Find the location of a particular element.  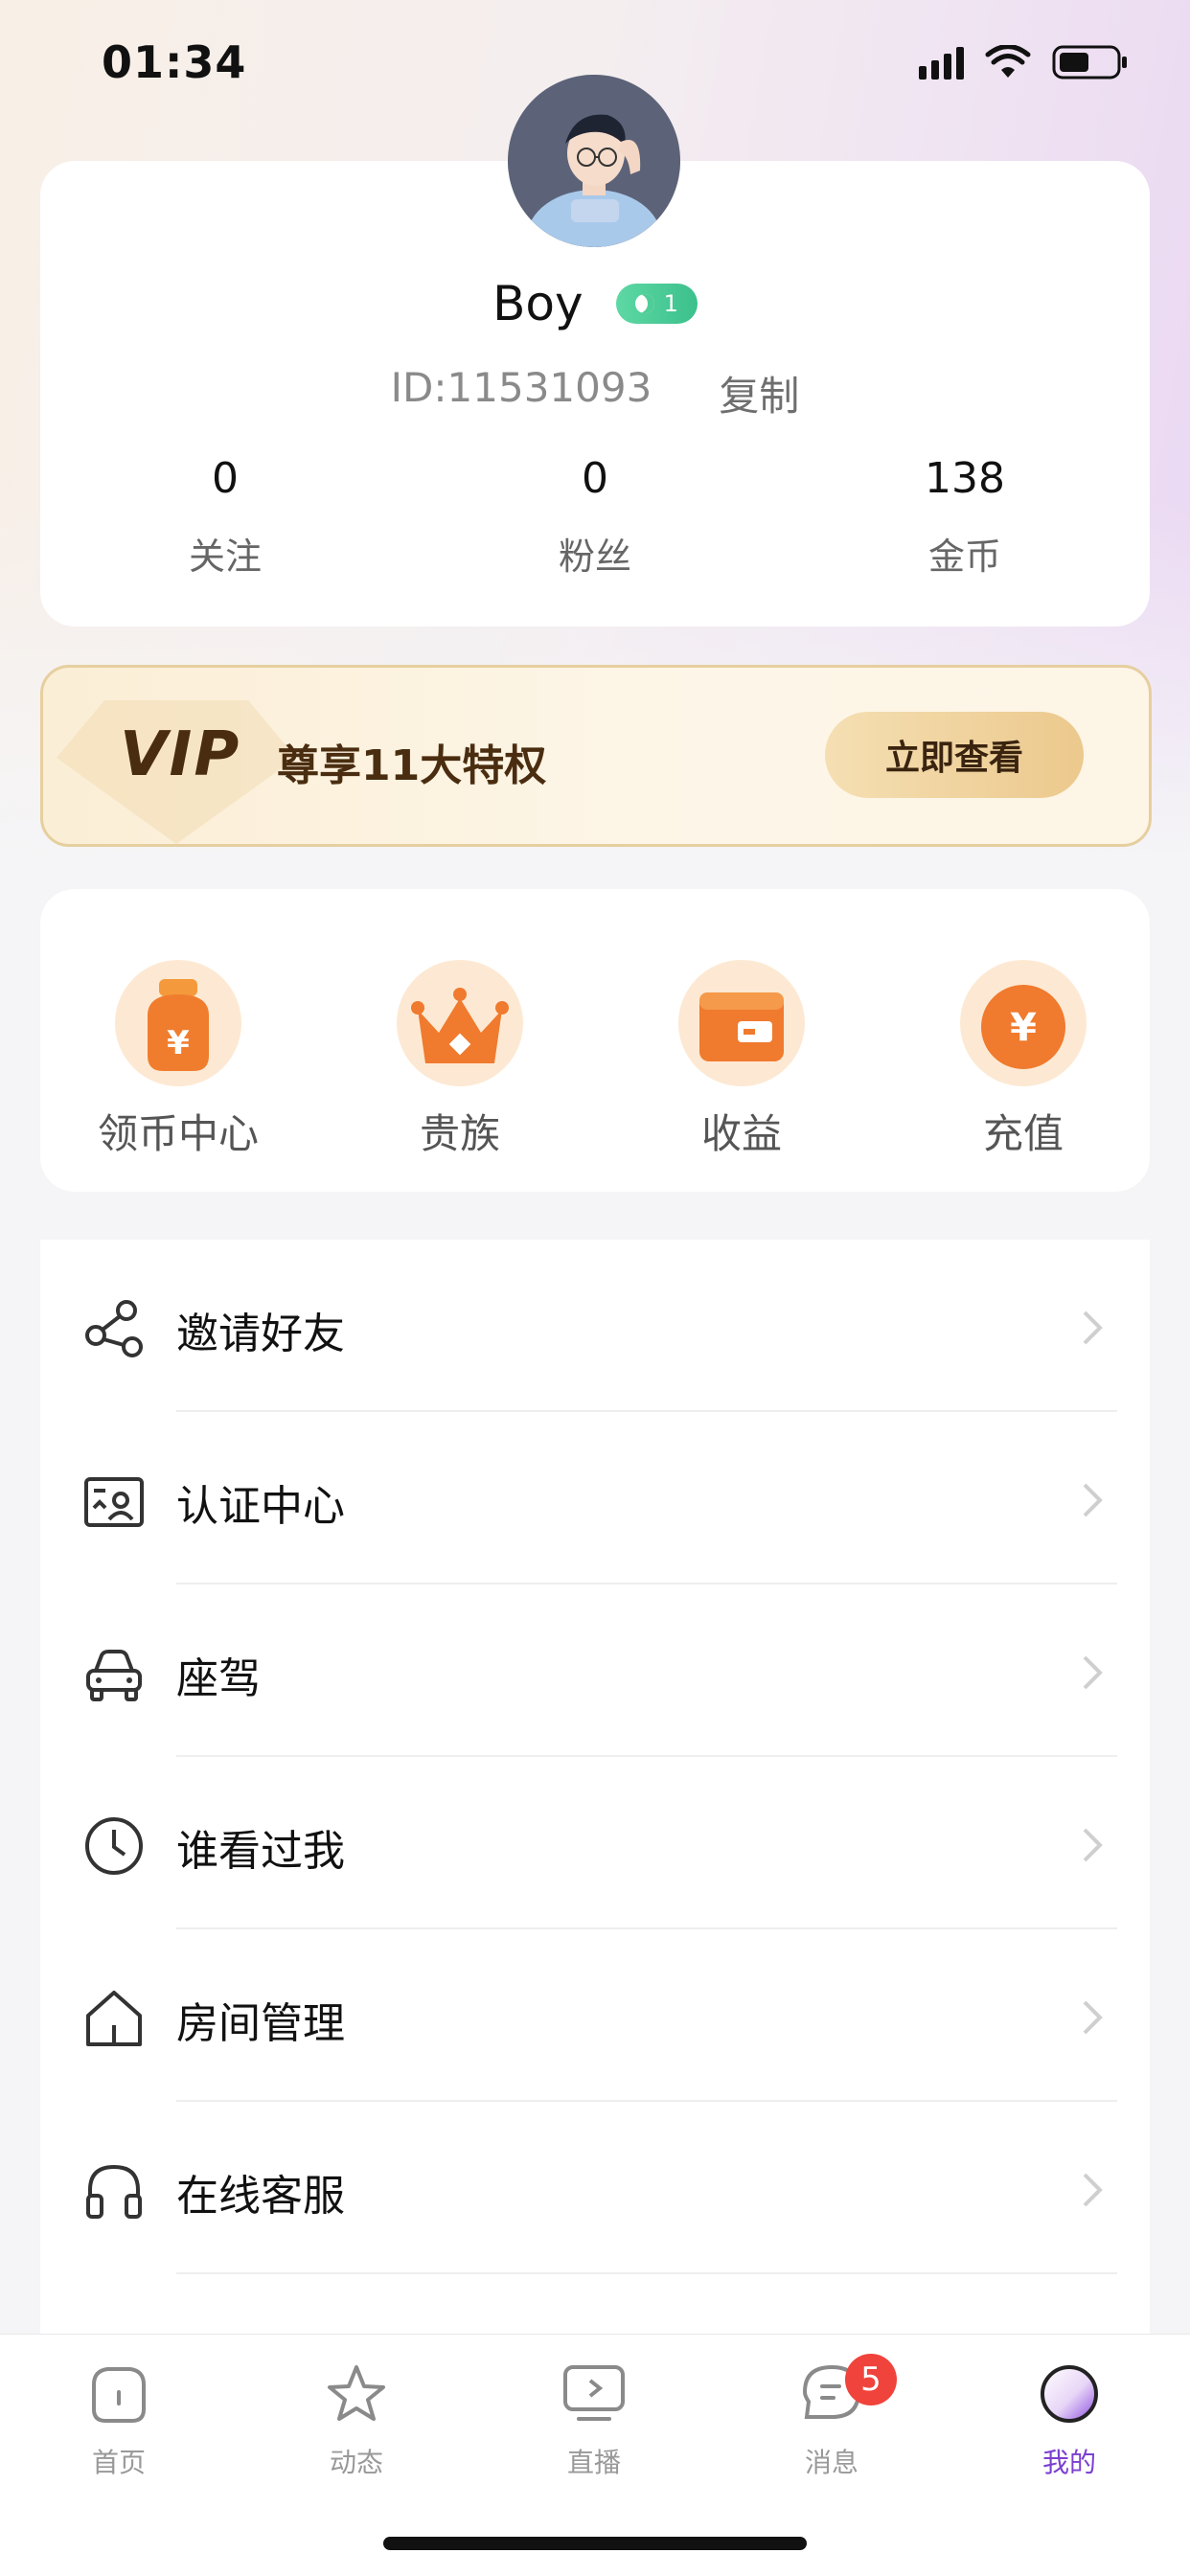

profile-stats: 0 关注 0 粉丝 138 金币 is located at coordinates (595, 517).